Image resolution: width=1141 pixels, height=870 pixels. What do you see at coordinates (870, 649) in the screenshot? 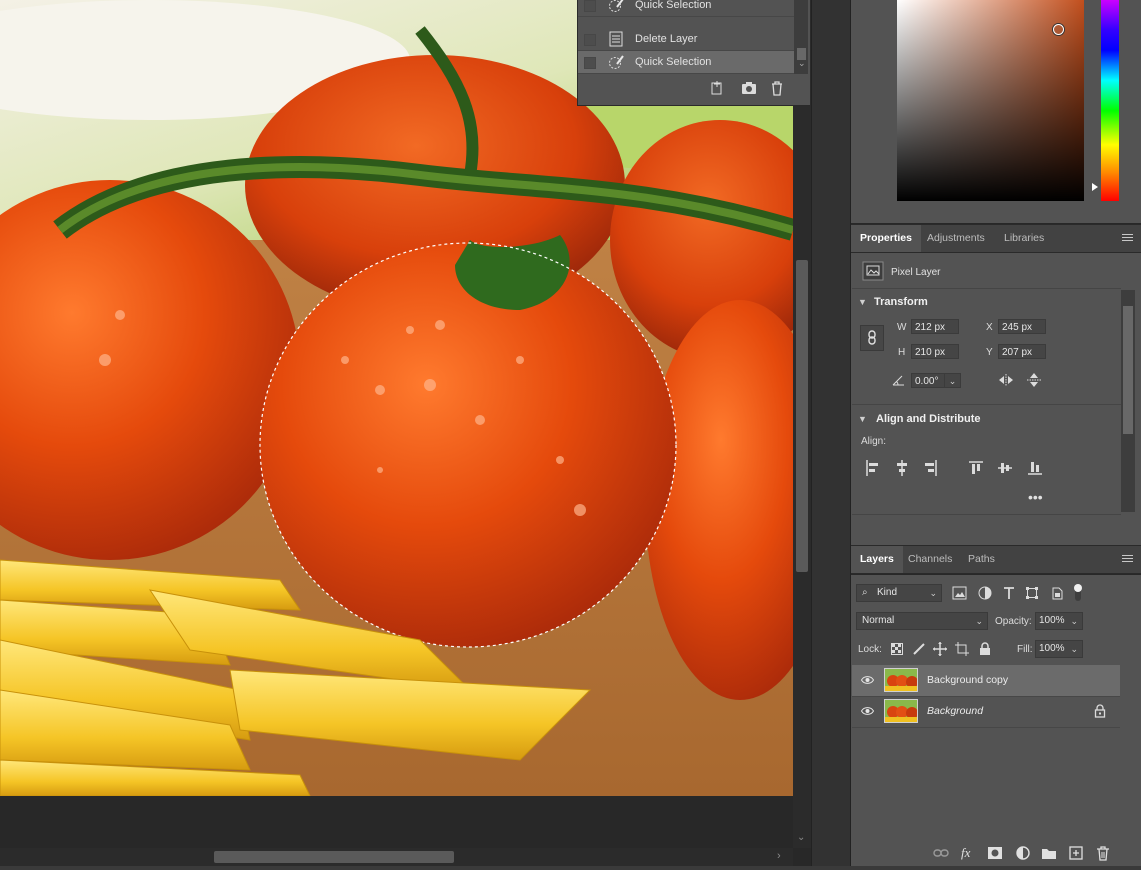
I see `lock-label: Lock:` at bounding box center [870, 649].